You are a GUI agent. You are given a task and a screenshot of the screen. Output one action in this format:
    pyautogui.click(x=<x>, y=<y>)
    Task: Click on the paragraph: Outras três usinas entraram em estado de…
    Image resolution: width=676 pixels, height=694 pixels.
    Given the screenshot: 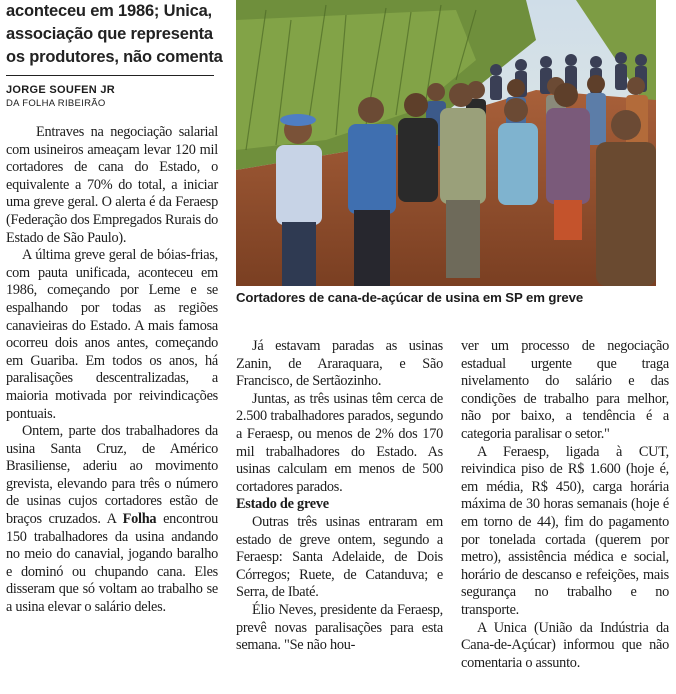 What is the action you would take?
    pyautogui.click(x=339, y=557)
    